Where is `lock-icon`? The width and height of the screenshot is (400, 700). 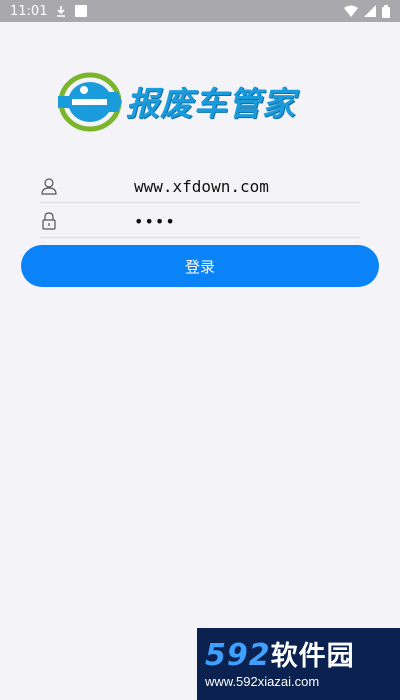
lock-icon is located at coordinates (49, 221).